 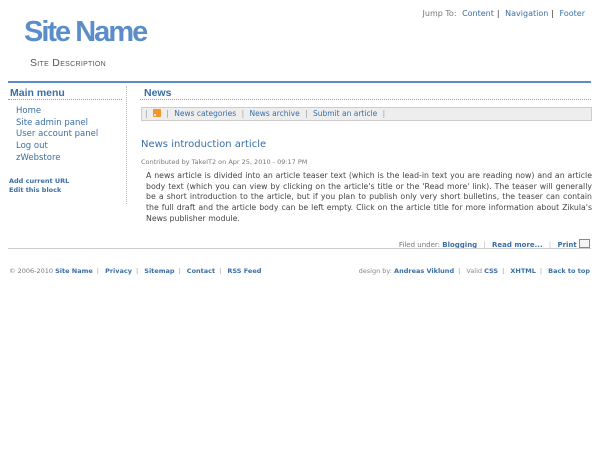 What do you see at coordinates (584, 243) in the screenshot?
I see `printer-icon` at bounding box center [584, 243].